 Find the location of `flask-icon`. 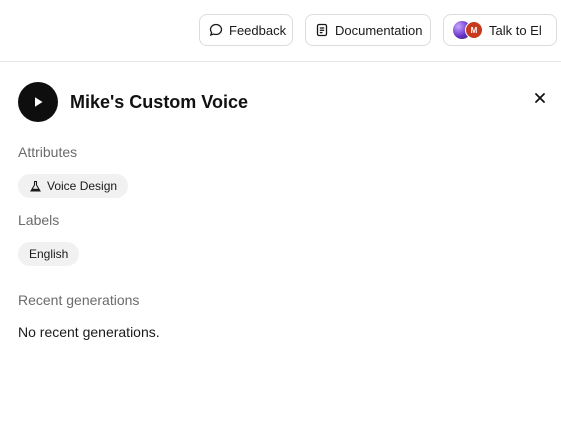

flask-icon is located at coordinates (35, 186).